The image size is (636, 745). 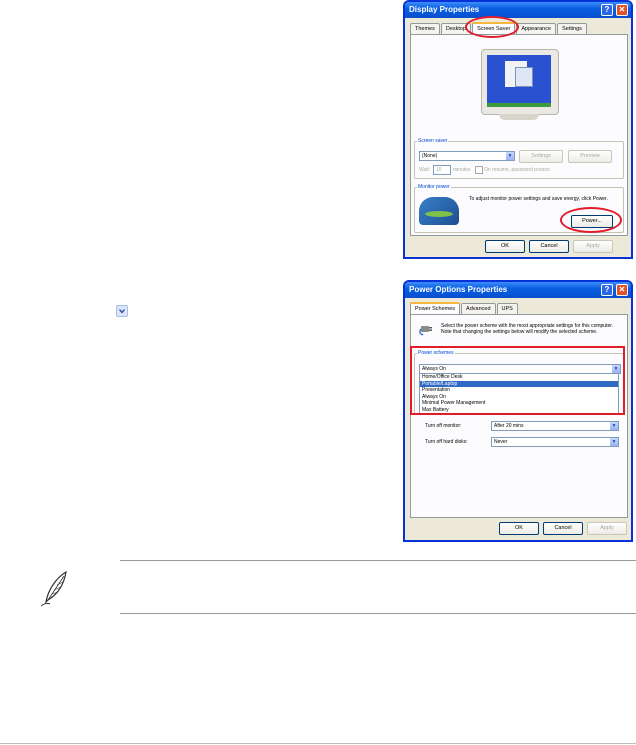 What do you see at coordinates (591, 220) in the screenshot?
I see `power-button-highlight` at bounding box center [591, 220].